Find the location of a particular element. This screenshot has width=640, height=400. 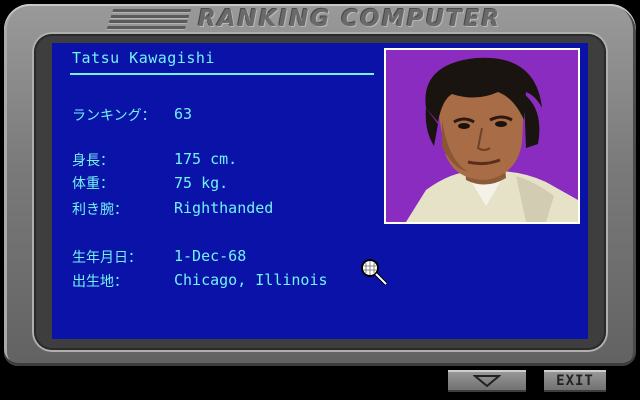

weight-value: 75 kg. is located at coordinates (201, 183).